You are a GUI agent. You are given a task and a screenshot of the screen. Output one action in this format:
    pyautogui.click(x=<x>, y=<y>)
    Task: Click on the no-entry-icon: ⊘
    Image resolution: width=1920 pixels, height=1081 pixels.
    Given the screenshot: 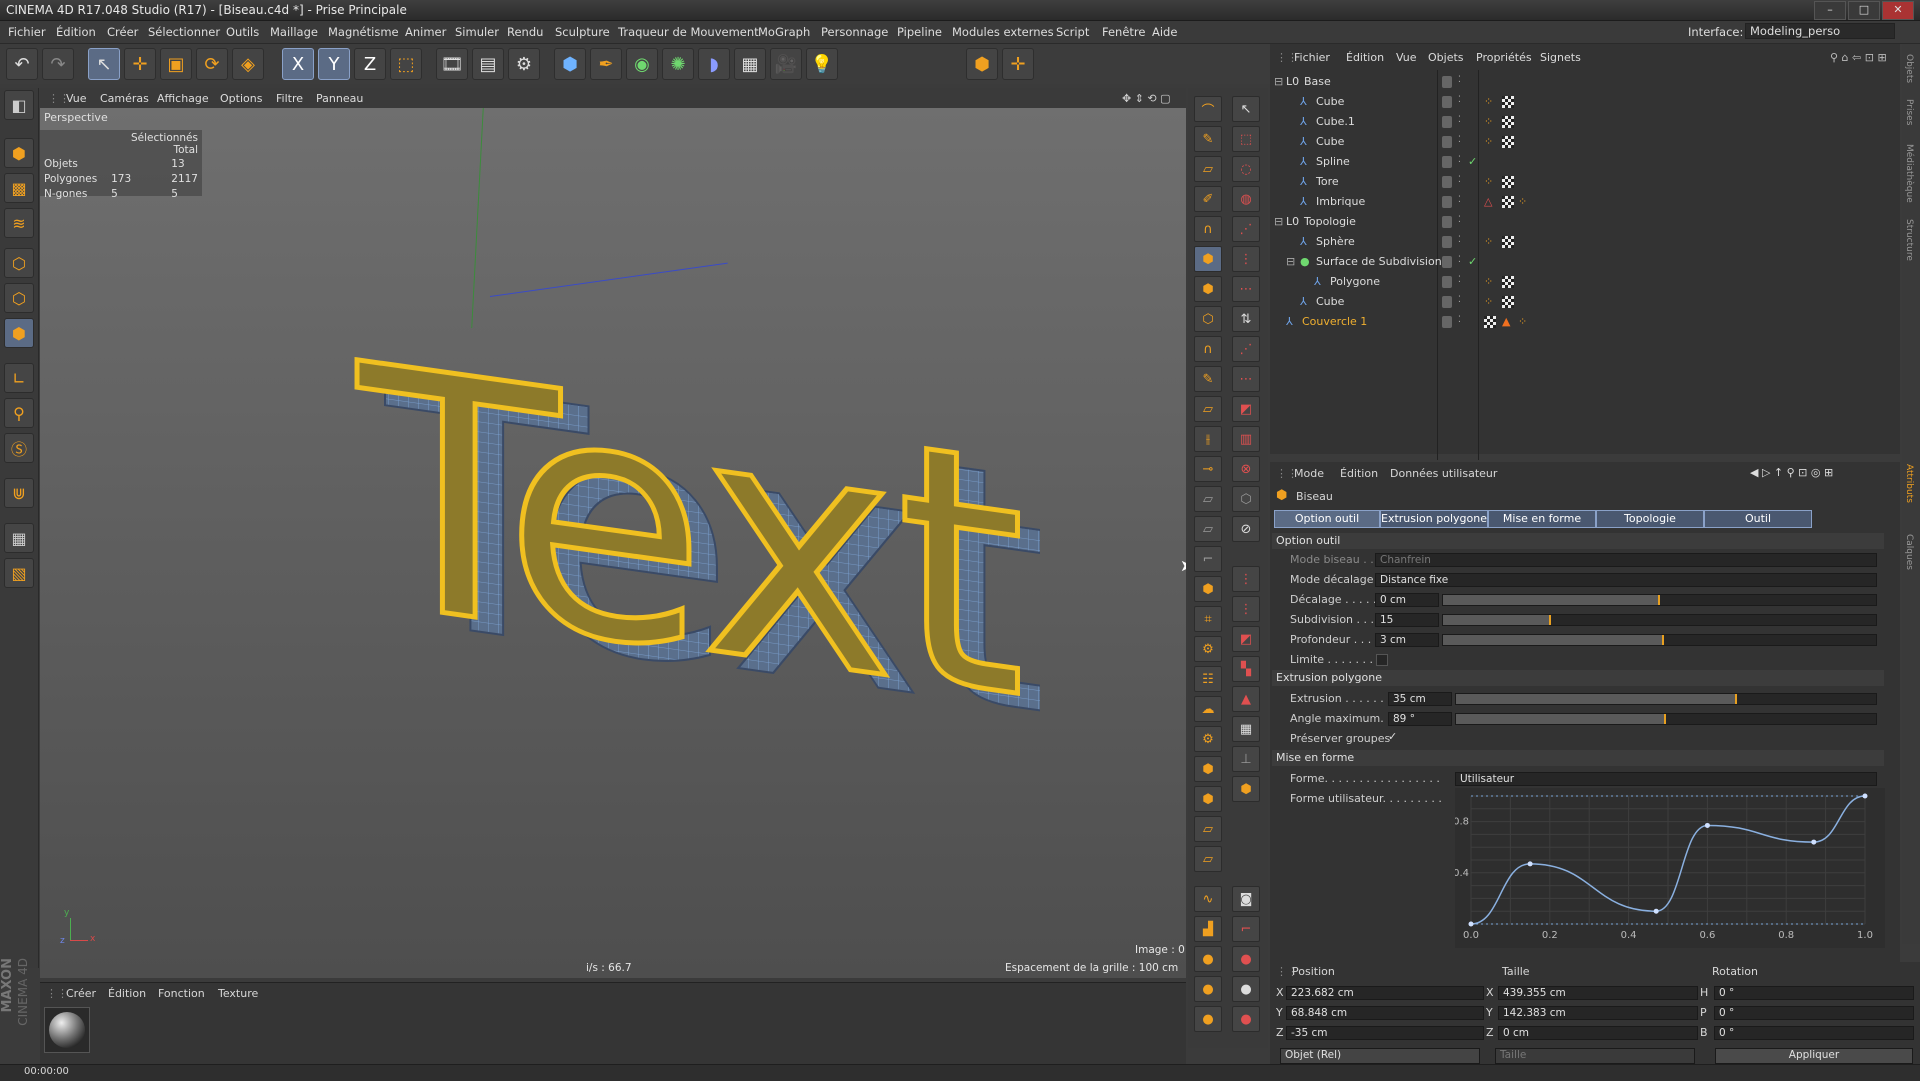 What is the action you would take?
    pyautogui.click(x=1246, y=529)
    